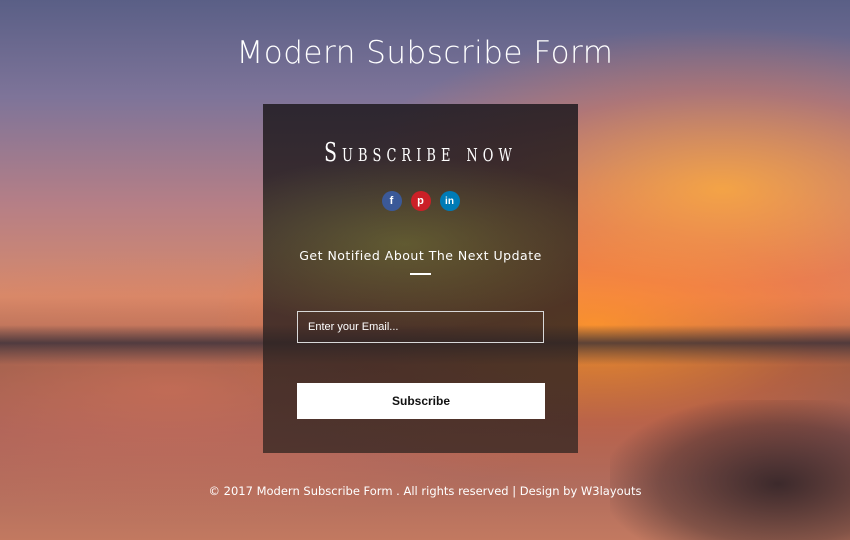 This screenshot has height=540, width=850. Describe the element at coordinates (420, 274) in the screenshot. I see `divider-line` at that location.